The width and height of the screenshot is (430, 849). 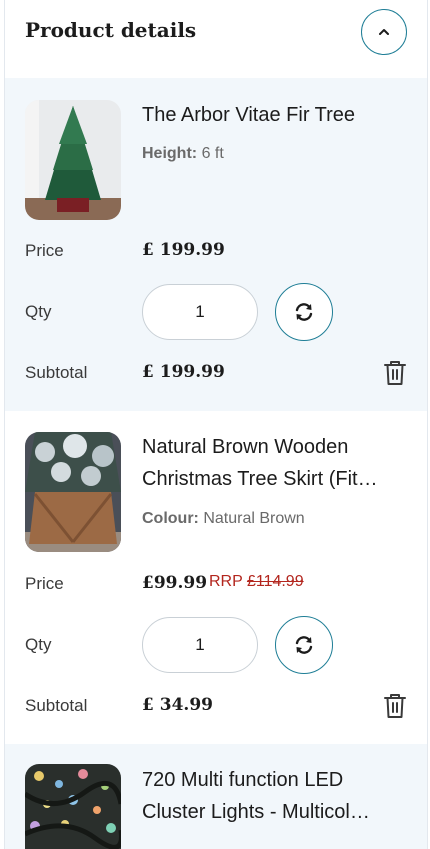 I want to click on product-attribute: Height: 6 ft, so click(x=183, y=154).